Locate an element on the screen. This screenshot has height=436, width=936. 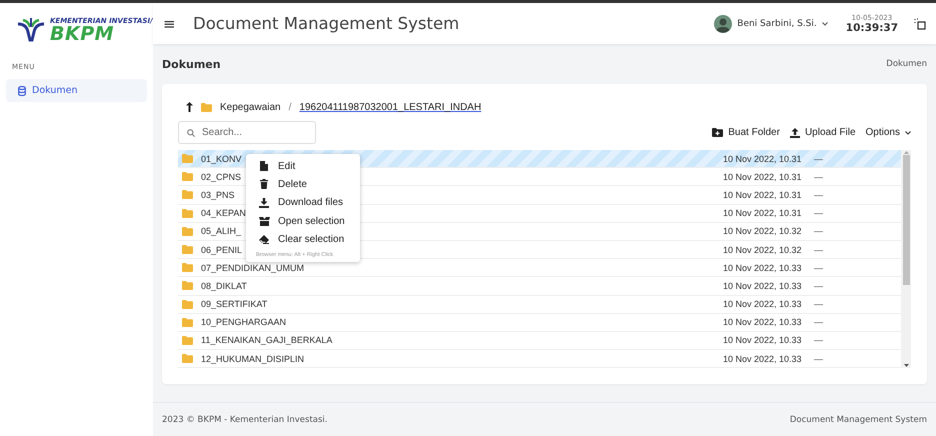
folder-name: 07_PENDIDIKAN_UMUM is located at coordinates (252, 267).